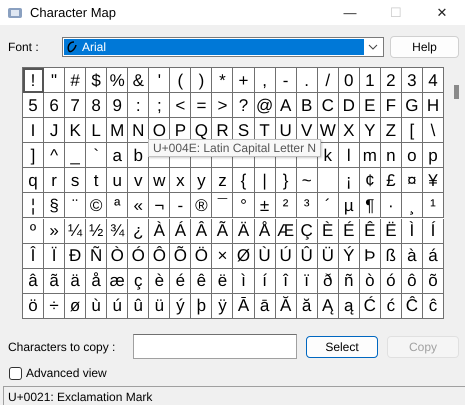  I want to click on advanced-view-label: Advanced view, so click(66, 373).